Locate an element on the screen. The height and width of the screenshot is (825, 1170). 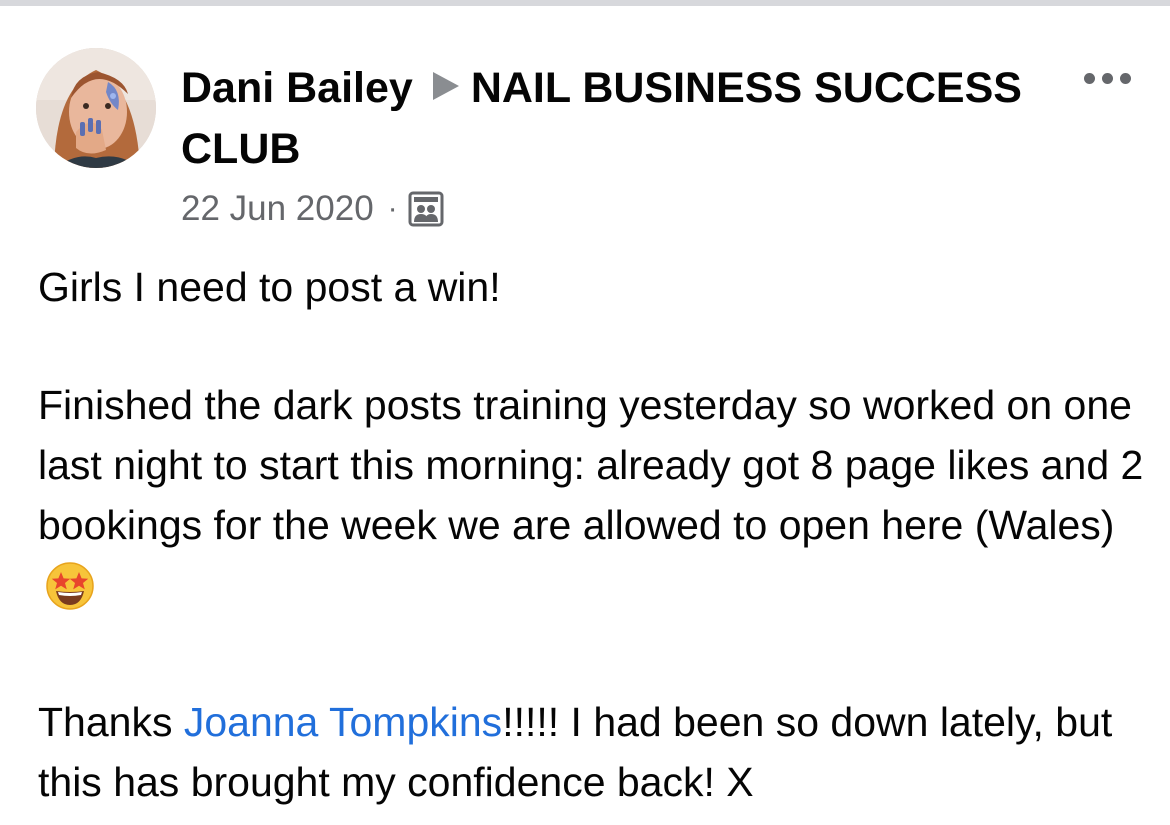
post-header-title: Dani Bailey NAIL BUSINESS SUCCESS CLUB is located at coordinates (621, 119).